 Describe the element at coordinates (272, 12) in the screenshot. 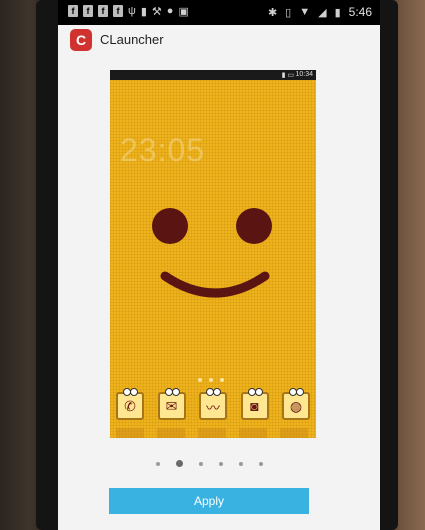

I see `bluetooth-icon: ✱` at that location.